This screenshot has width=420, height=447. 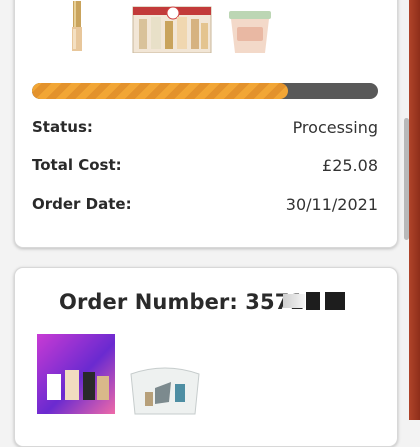 What do you see at coordinates (160, 91) in the screenshot?
I see `order-progress-fill` at bounding box center [160, 91].